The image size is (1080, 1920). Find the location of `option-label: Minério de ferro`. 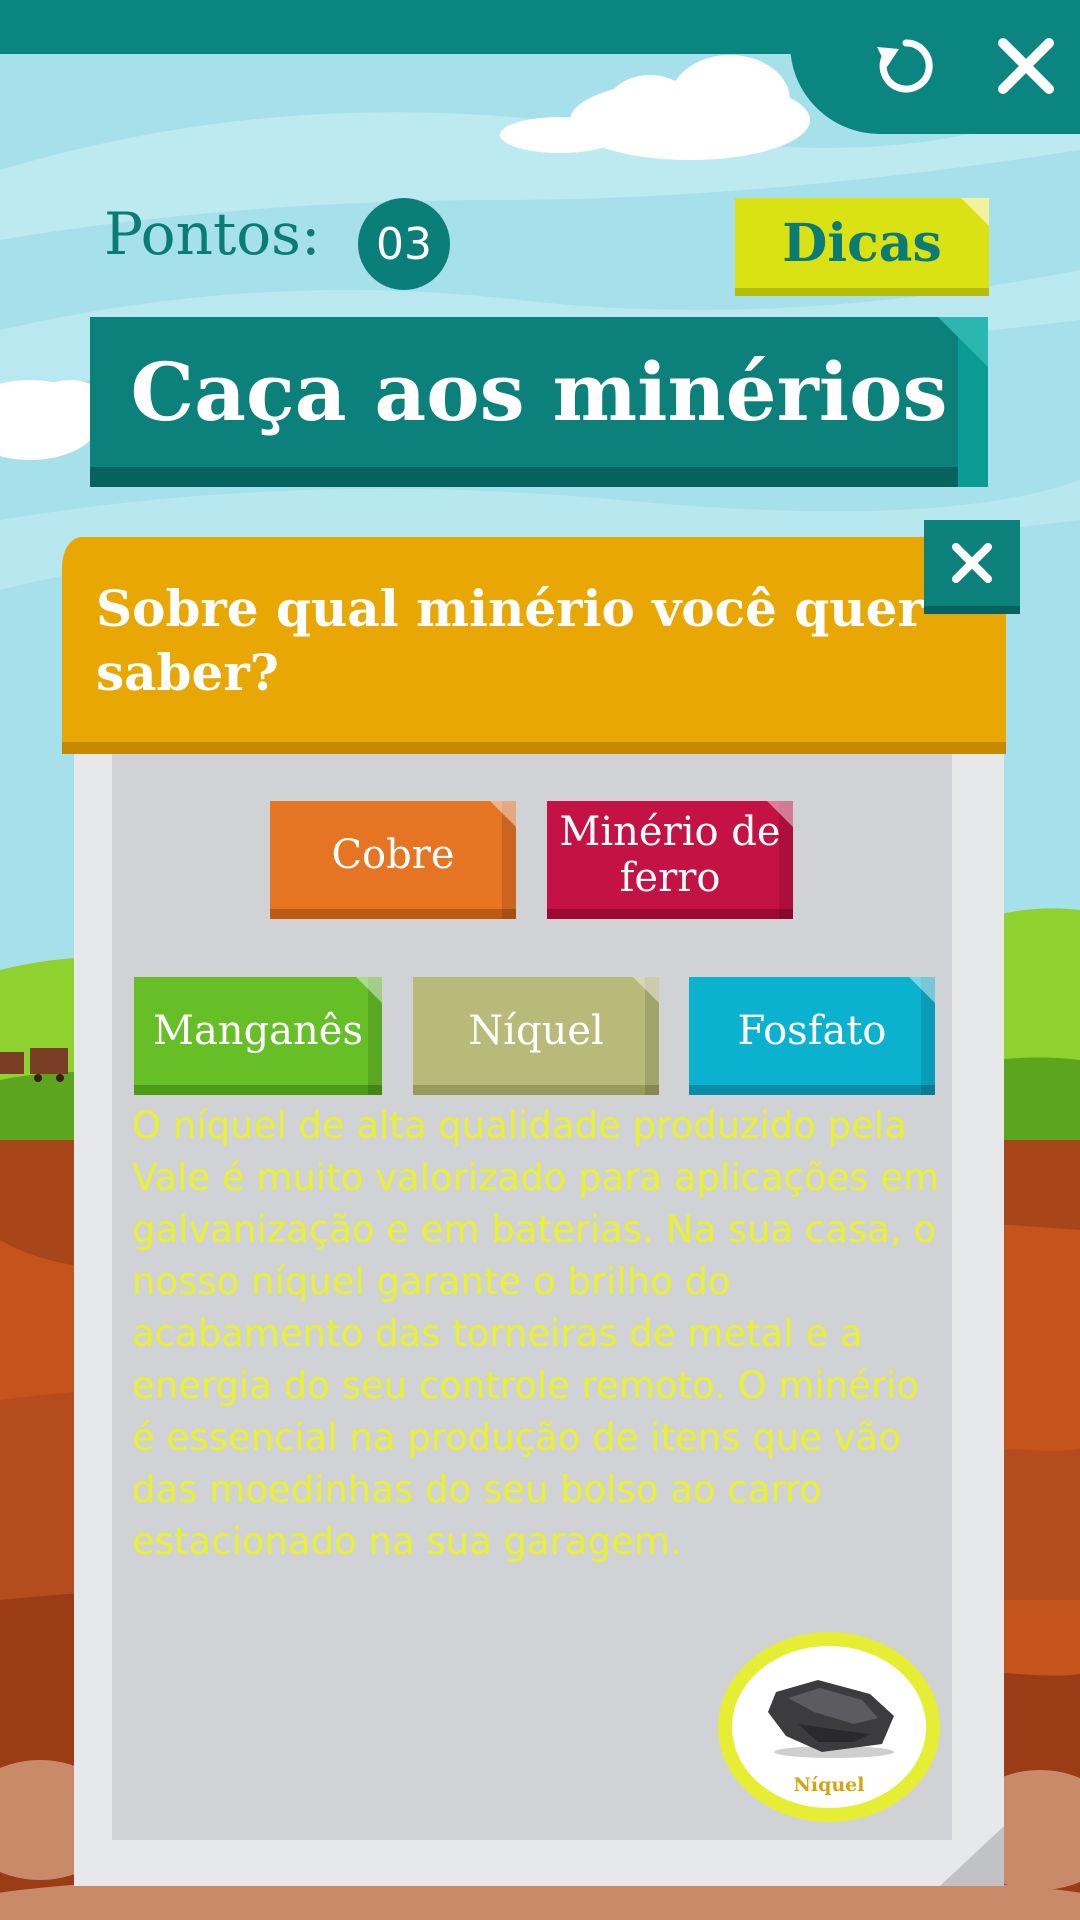

option-label: Minério de ferro is located at coordinates (670, 855).